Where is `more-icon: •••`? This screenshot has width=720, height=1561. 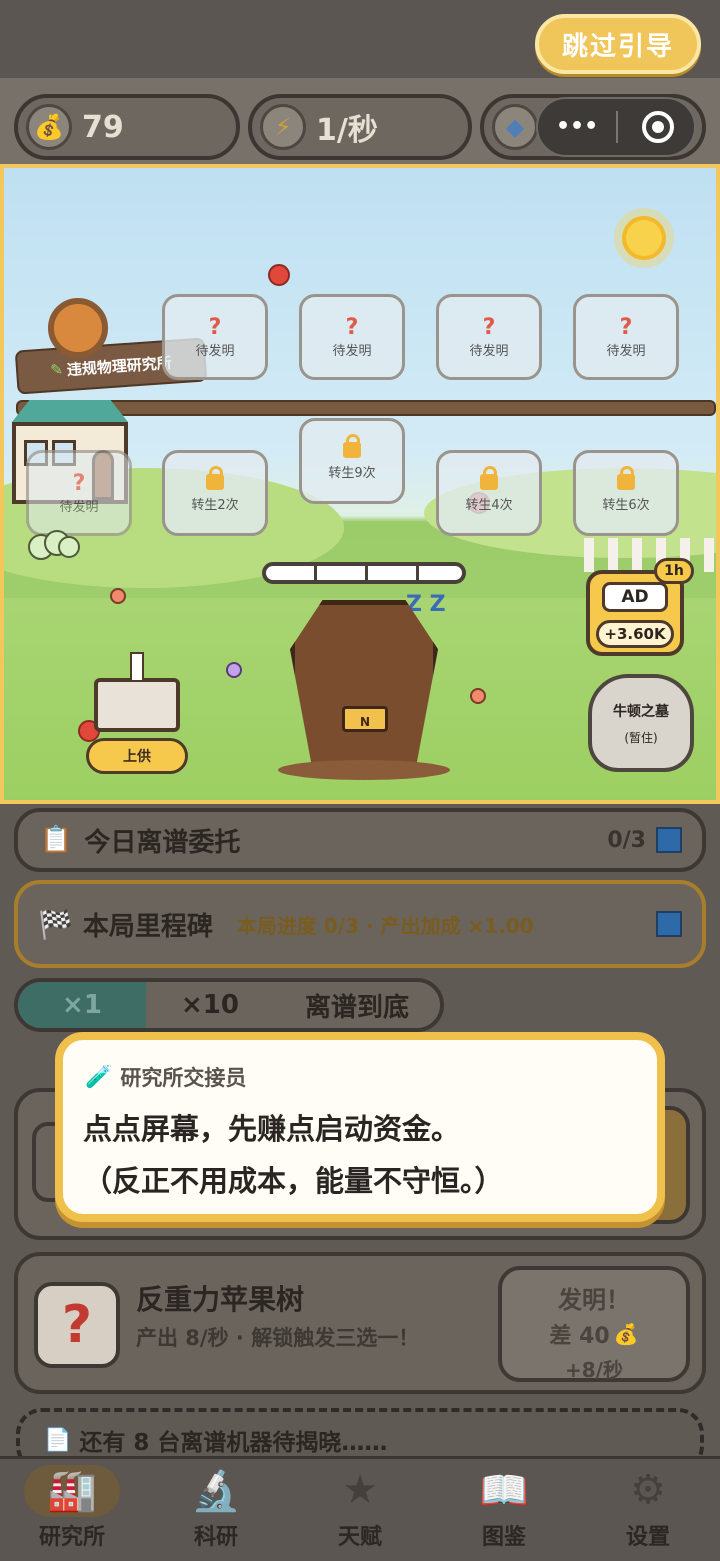
more-icon: ••• is located at coordinates (577, 127).